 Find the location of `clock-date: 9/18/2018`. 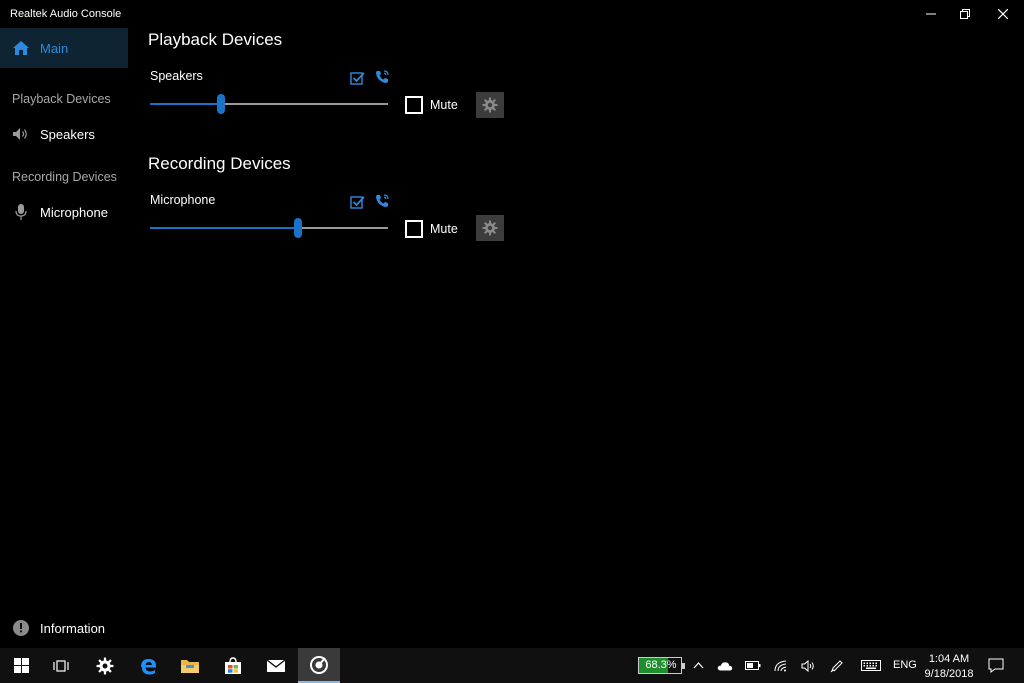

clock-date: 9/18/2018 is located at coordinates (949, 674).